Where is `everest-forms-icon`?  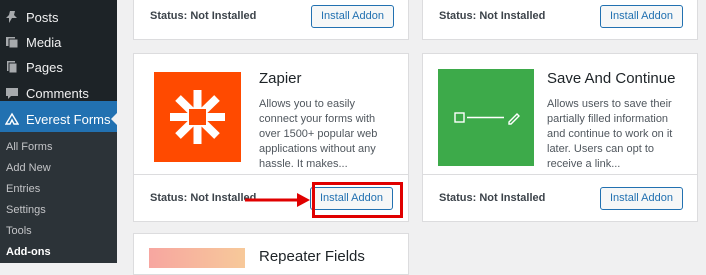
everest-forms-icon is located at coordinates (12, 119).